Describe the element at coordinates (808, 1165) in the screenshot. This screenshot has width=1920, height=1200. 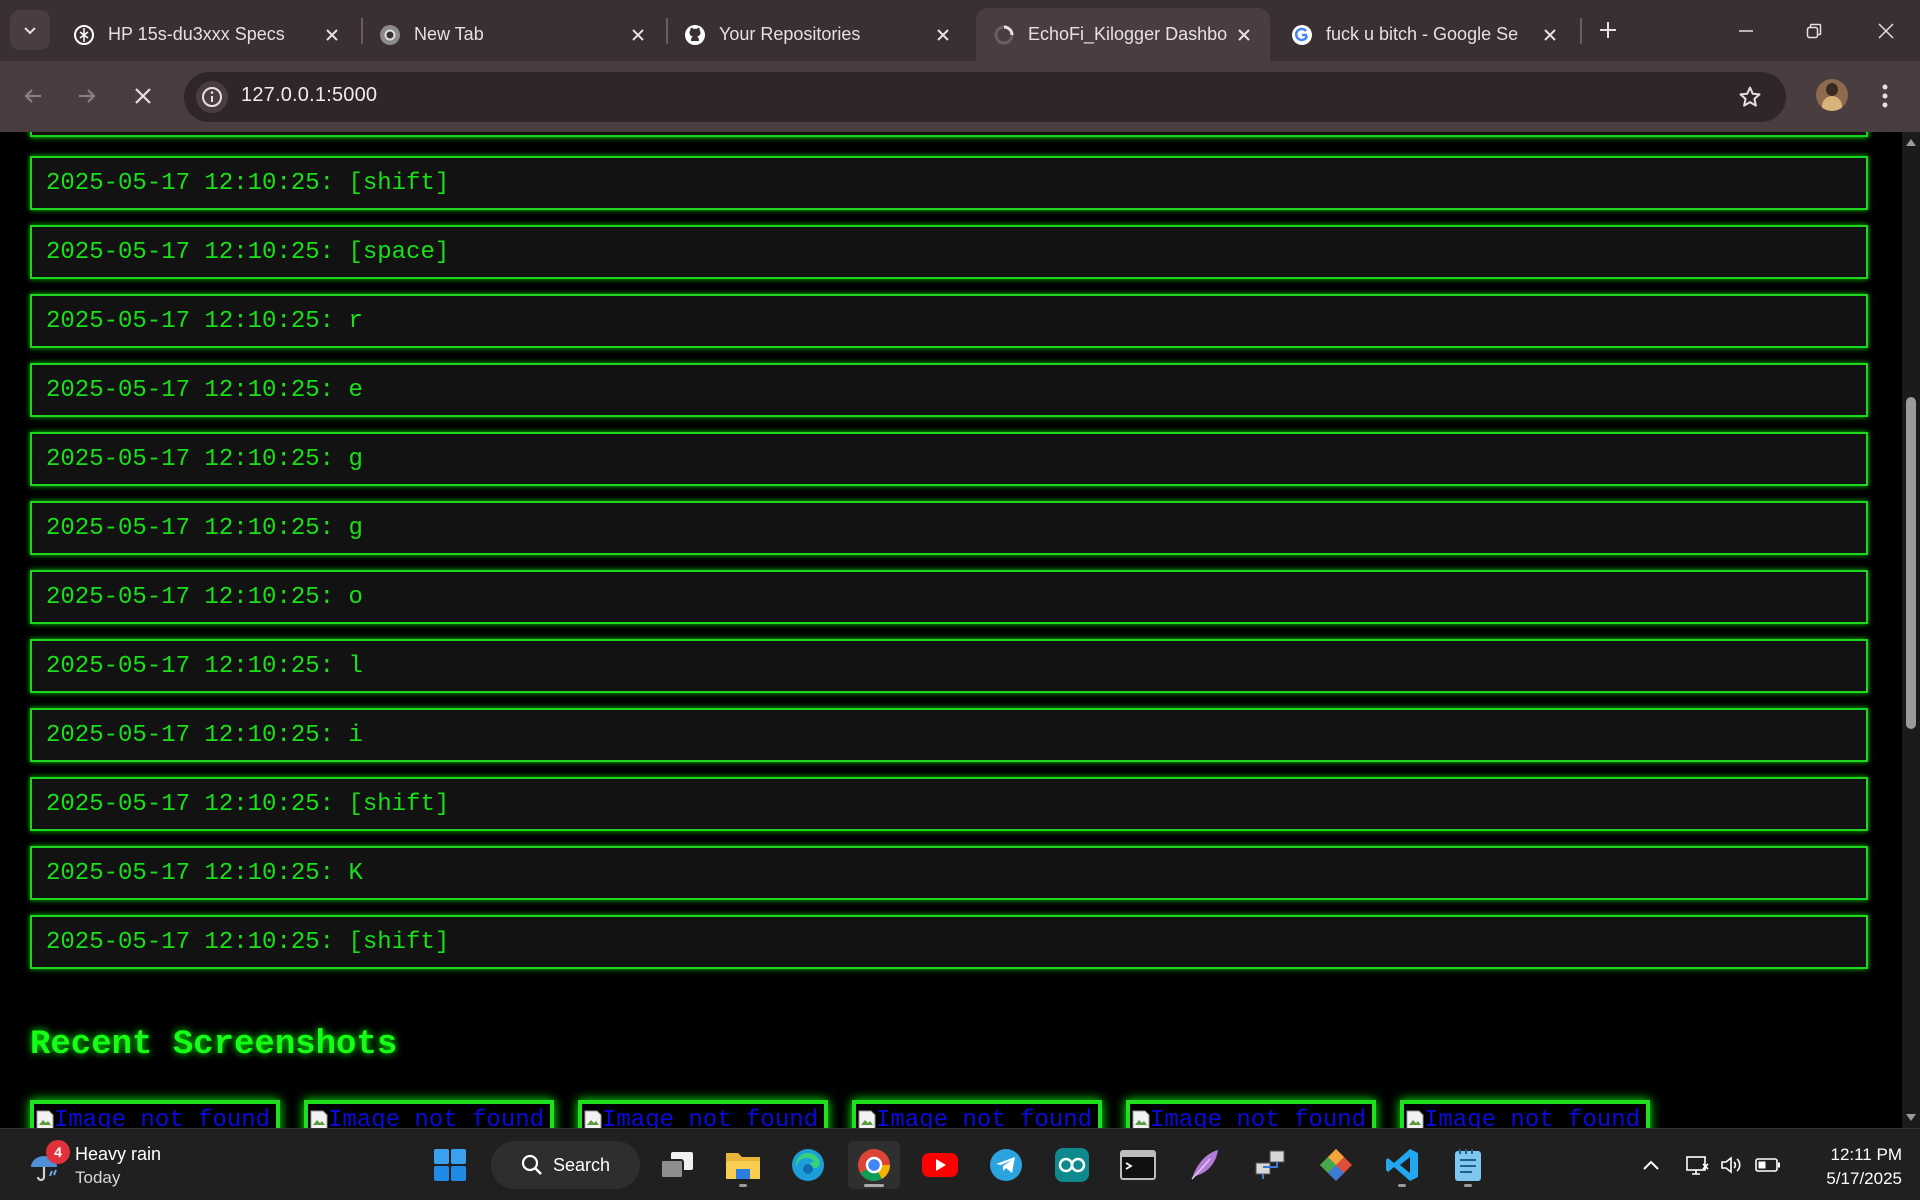
I see `edge-icon` at that location.